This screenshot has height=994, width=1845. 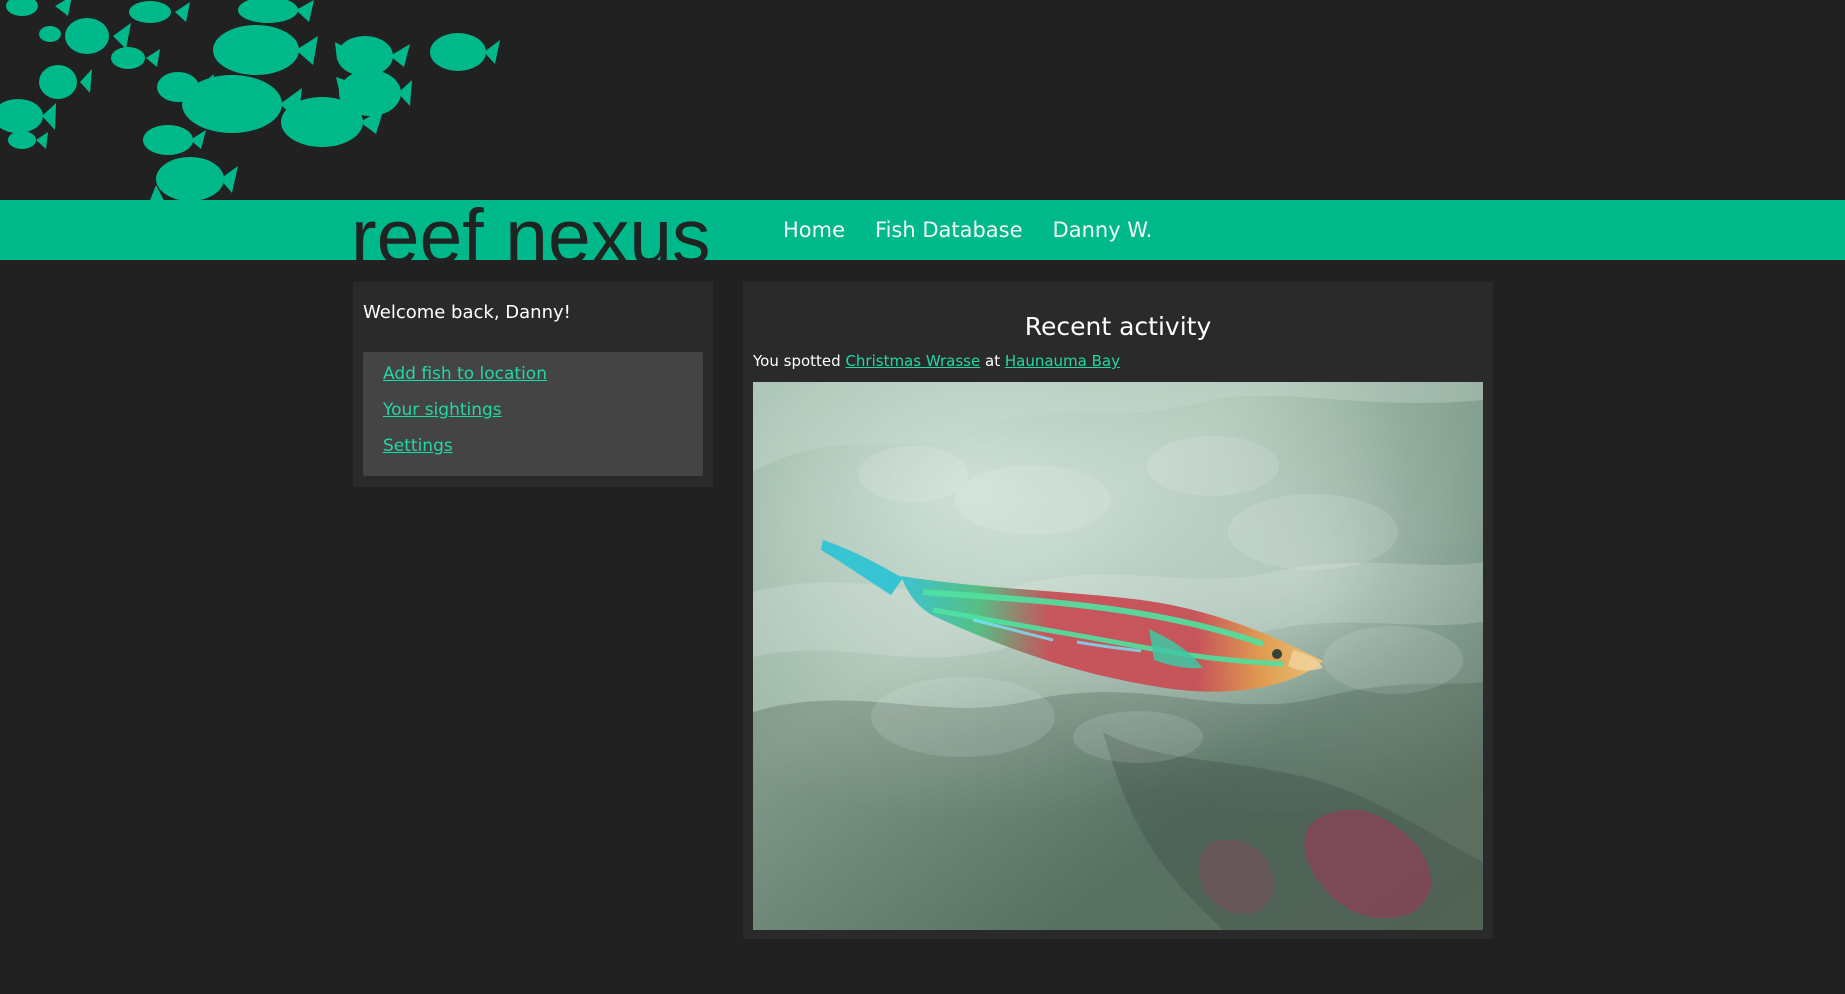 What do you see at coordinates (1062, 361) in the screenshot?
I see `location-link: Haunauma Bay` at bounding box center [1062, 361].